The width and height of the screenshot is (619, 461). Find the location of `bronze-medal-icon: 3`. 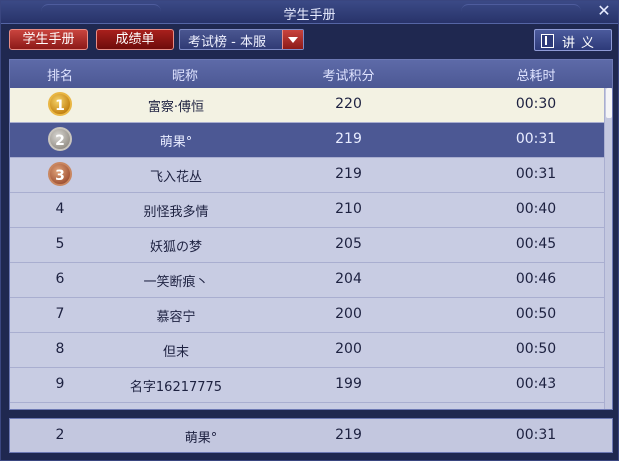

bronze-medal-icon: 3 is located at coordinates (60, 174).